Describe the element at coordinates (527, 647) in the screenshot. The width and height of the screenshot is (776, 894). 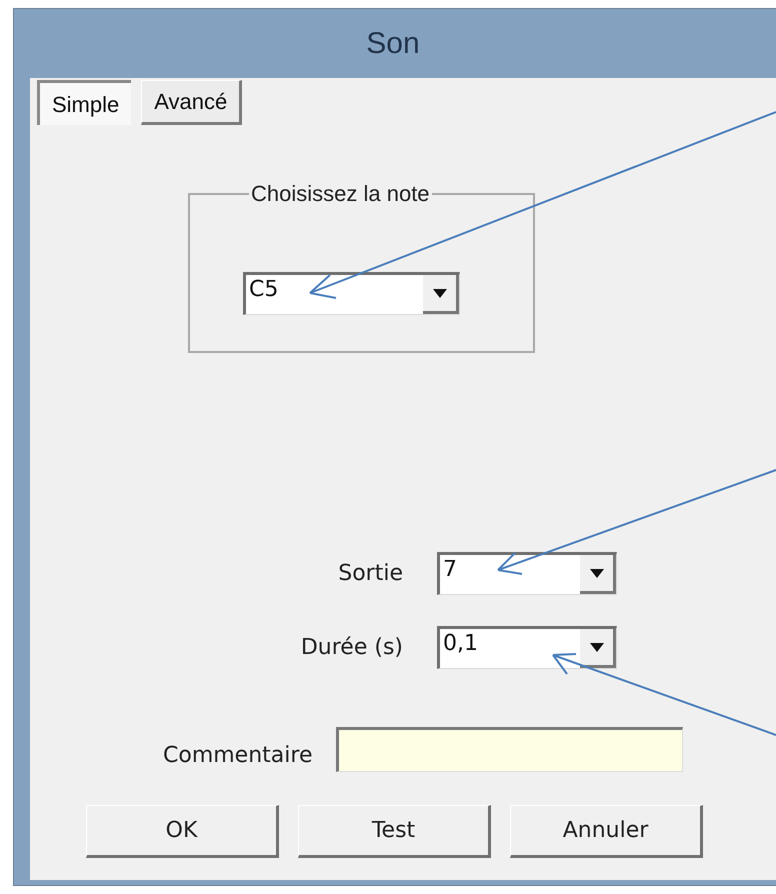
I see `dropdown-field: 0,1` at that location.